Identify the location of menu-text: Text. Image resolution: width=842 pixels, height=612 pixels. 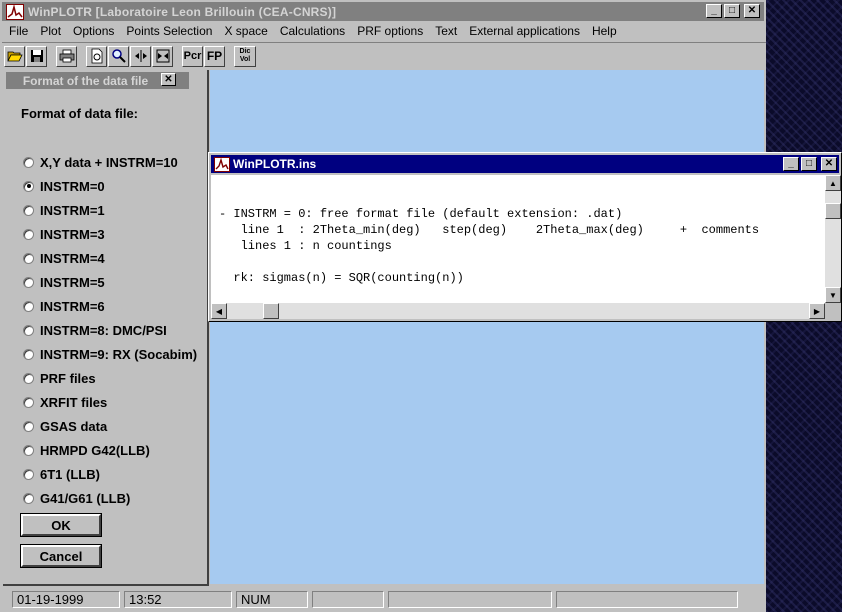
(445, 31).